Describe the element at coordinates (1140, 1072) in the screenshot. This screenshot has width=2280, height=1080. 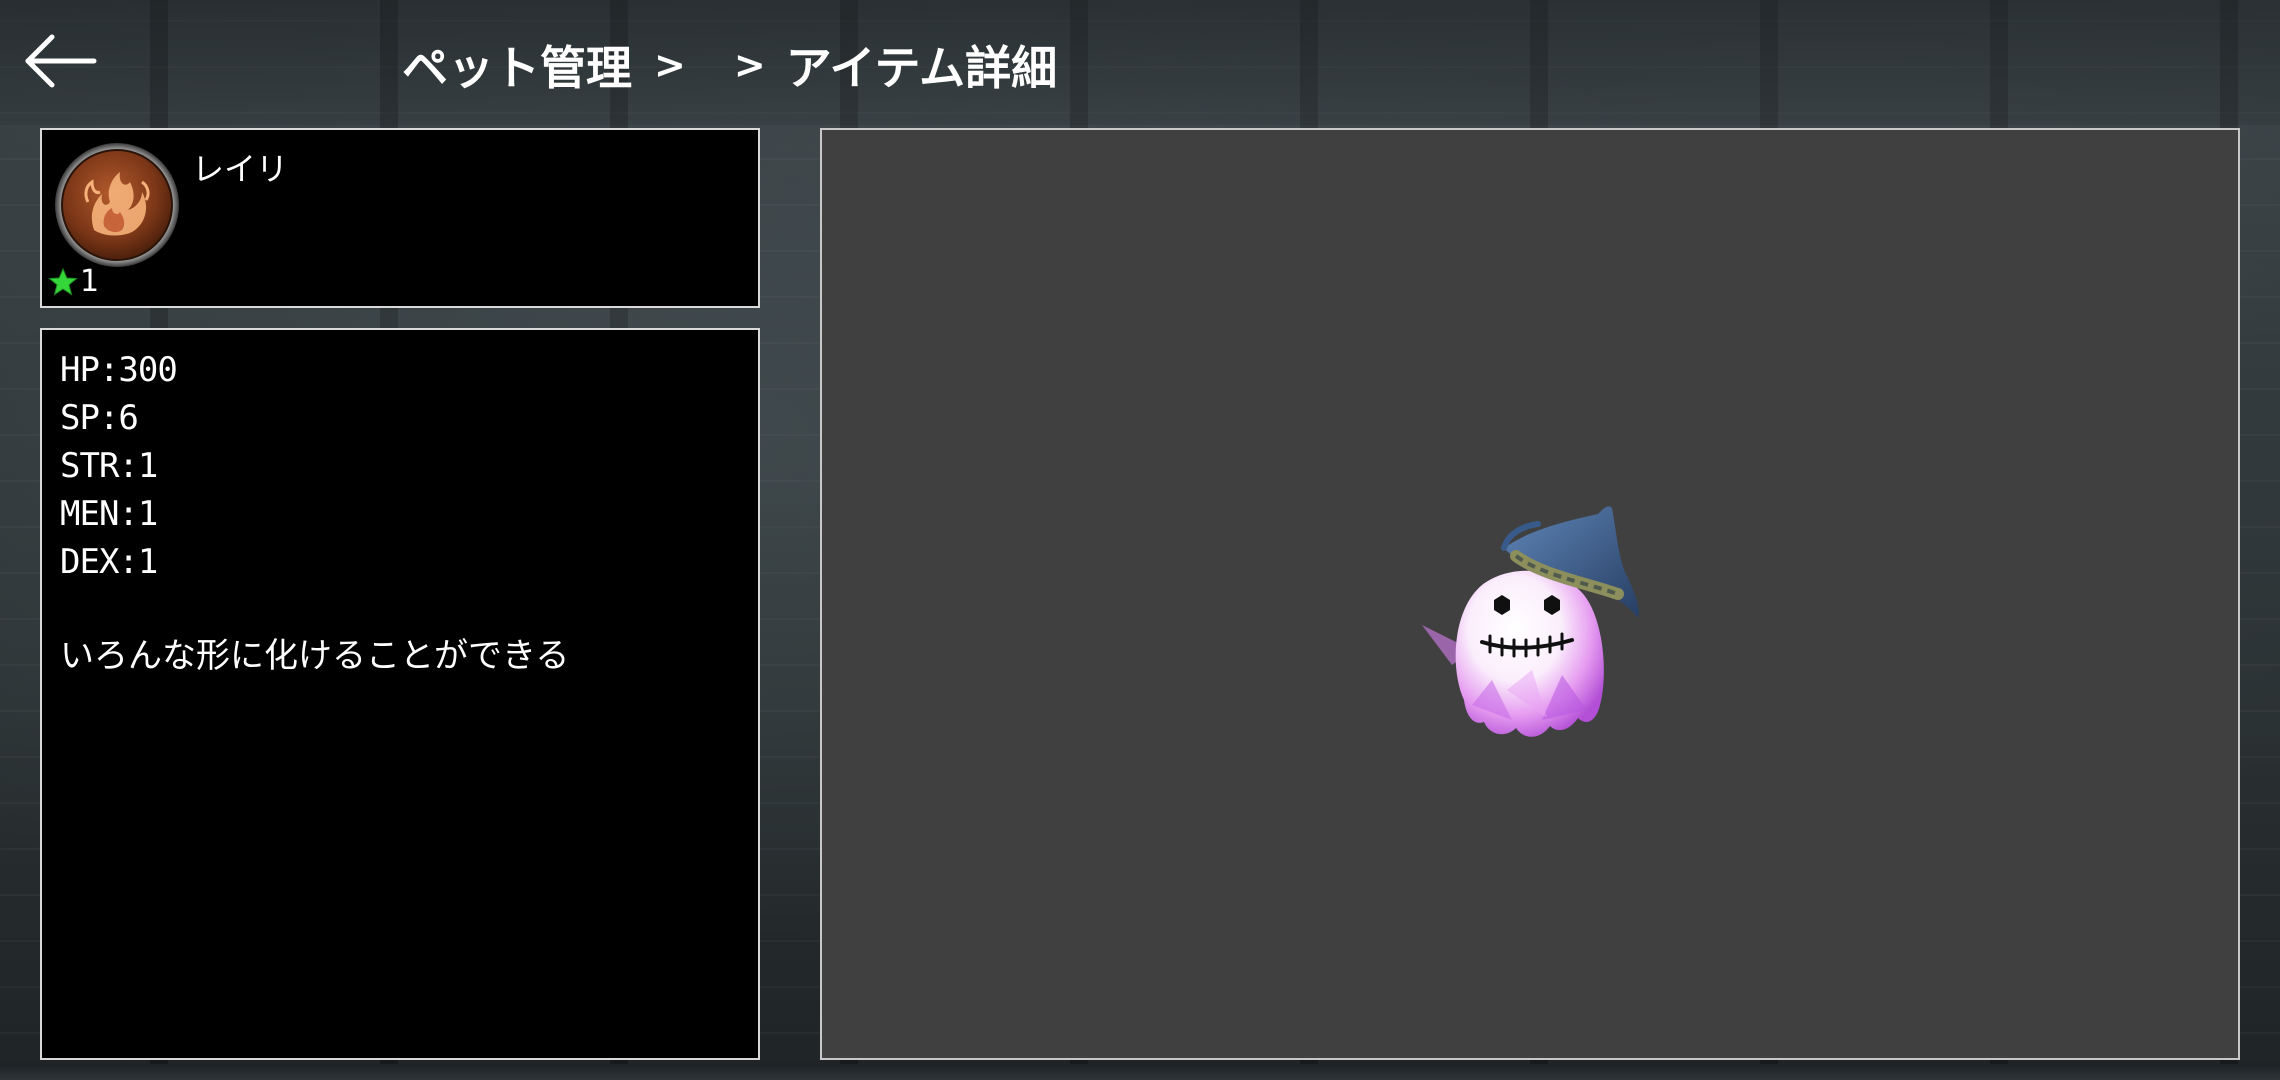
I see `bottom-strip` at that location.